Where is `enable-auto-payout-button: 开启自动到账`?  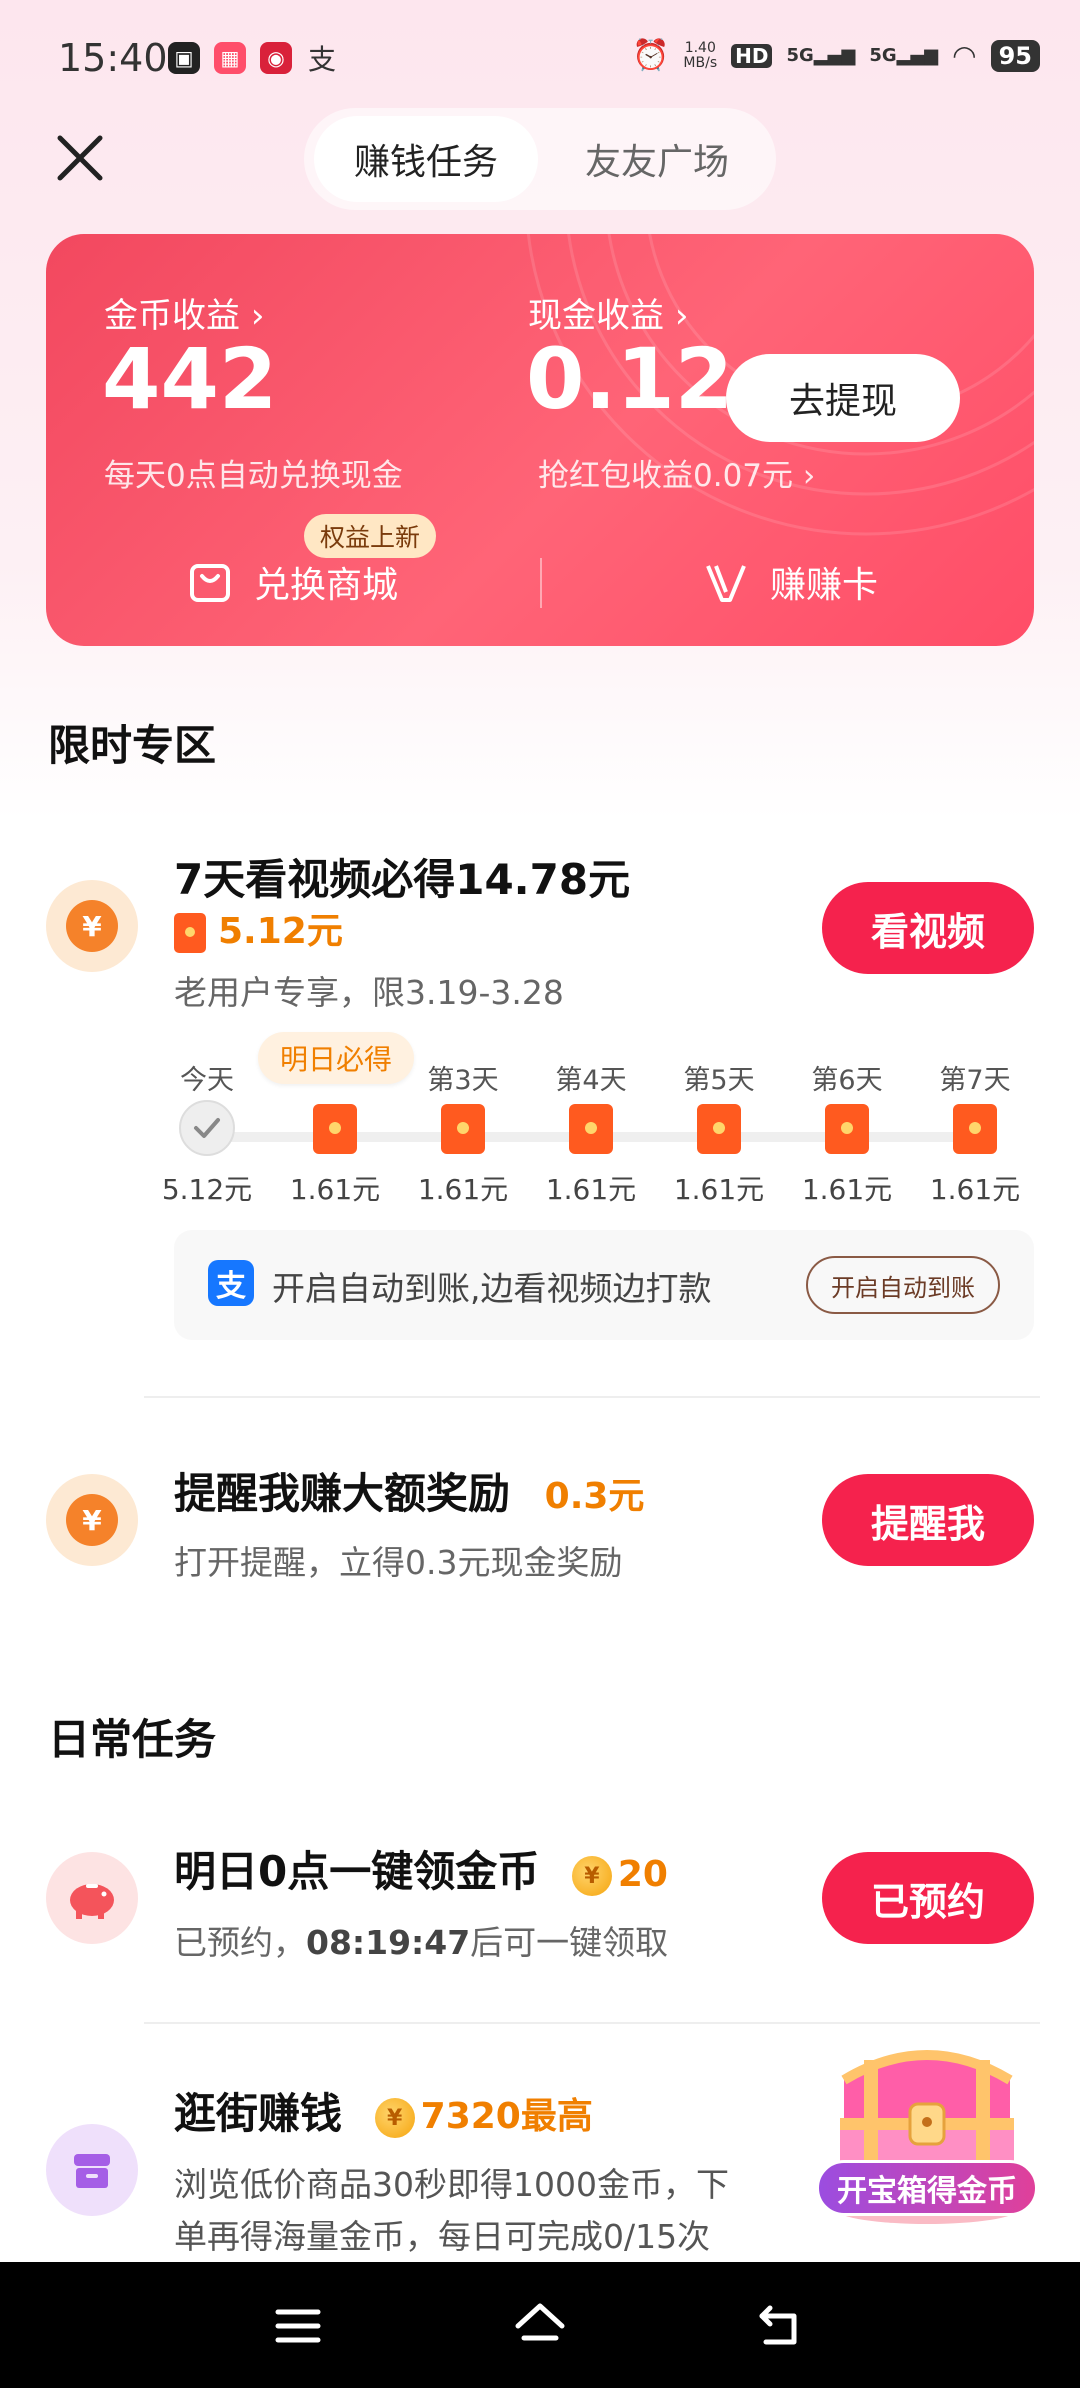 enable-auto-payout-button: 开启自动到账 is located at coordinates (903, 1285).